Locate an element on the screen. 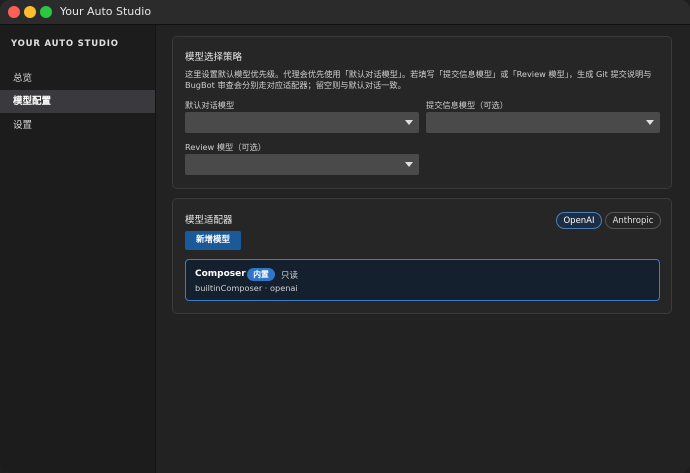  commit-model-label: 提交信息模型（可选） is located at coordinates (467, 105).